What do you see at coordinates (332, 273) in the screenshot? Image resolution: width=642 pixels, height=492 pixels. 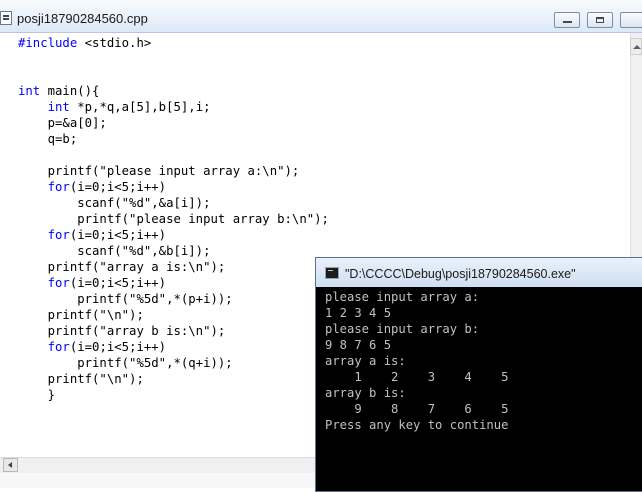 I see `console-icon` at bounding box center [332, 273].